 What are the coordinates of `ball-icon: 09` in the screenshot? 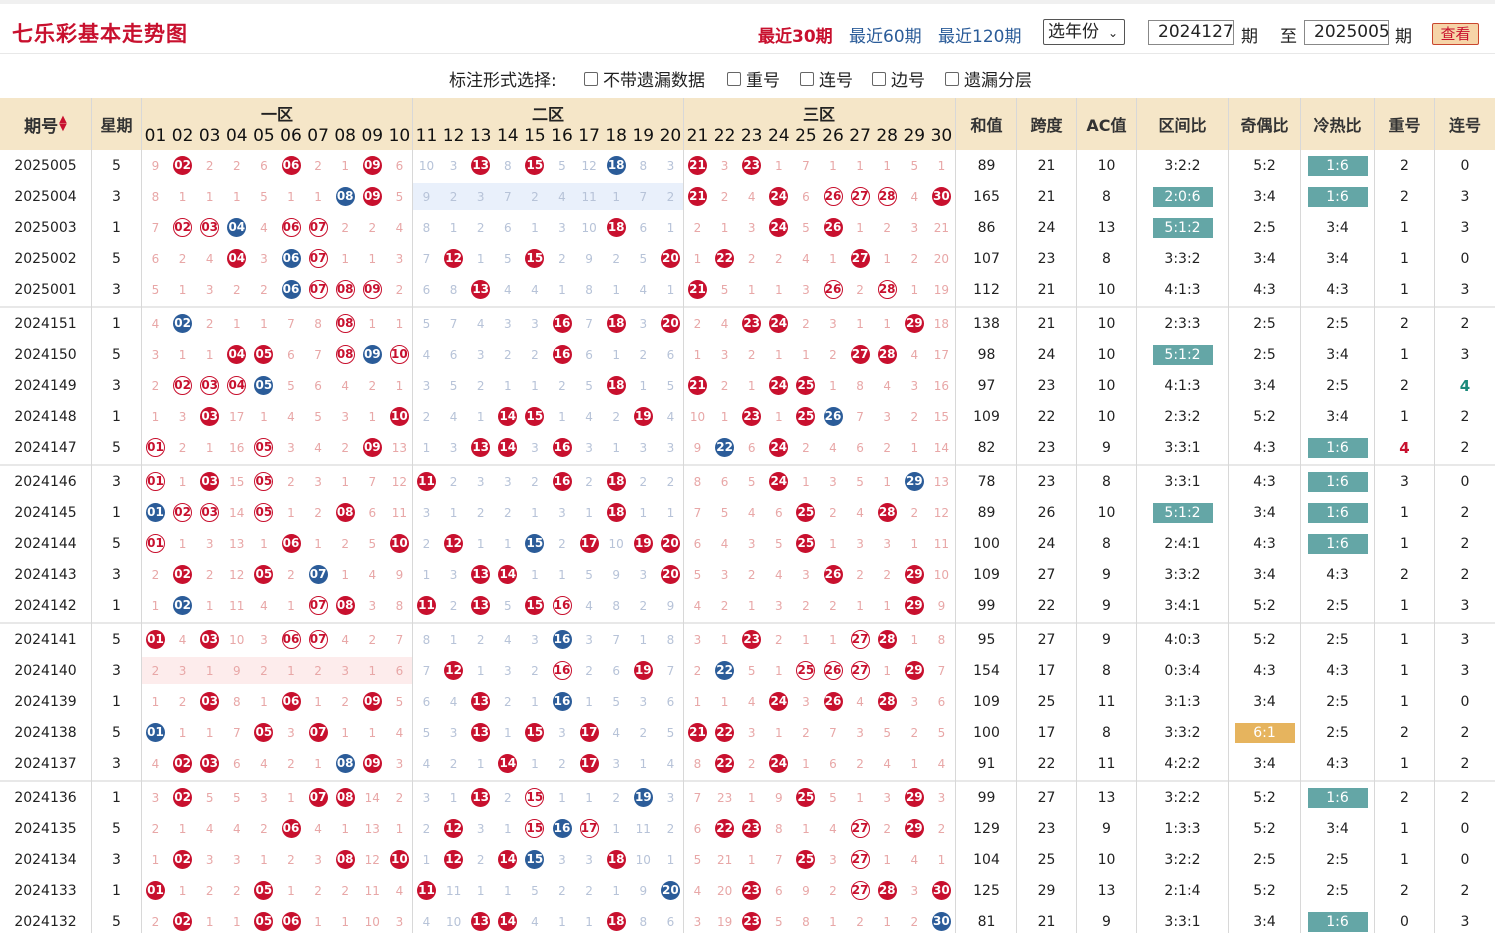 It's located at (372, 354).